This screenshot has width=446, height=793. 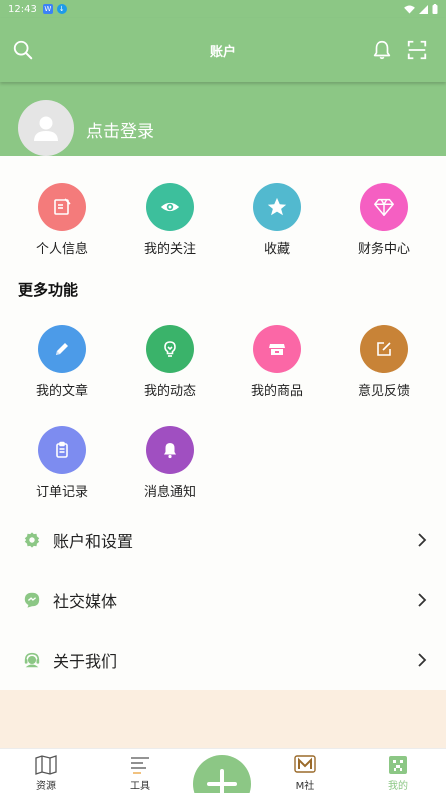 What do you see at coordinates (383, 249) in the screenshot?
I see `quick-action-label: 财务中心` at bounding box center [383, 249].